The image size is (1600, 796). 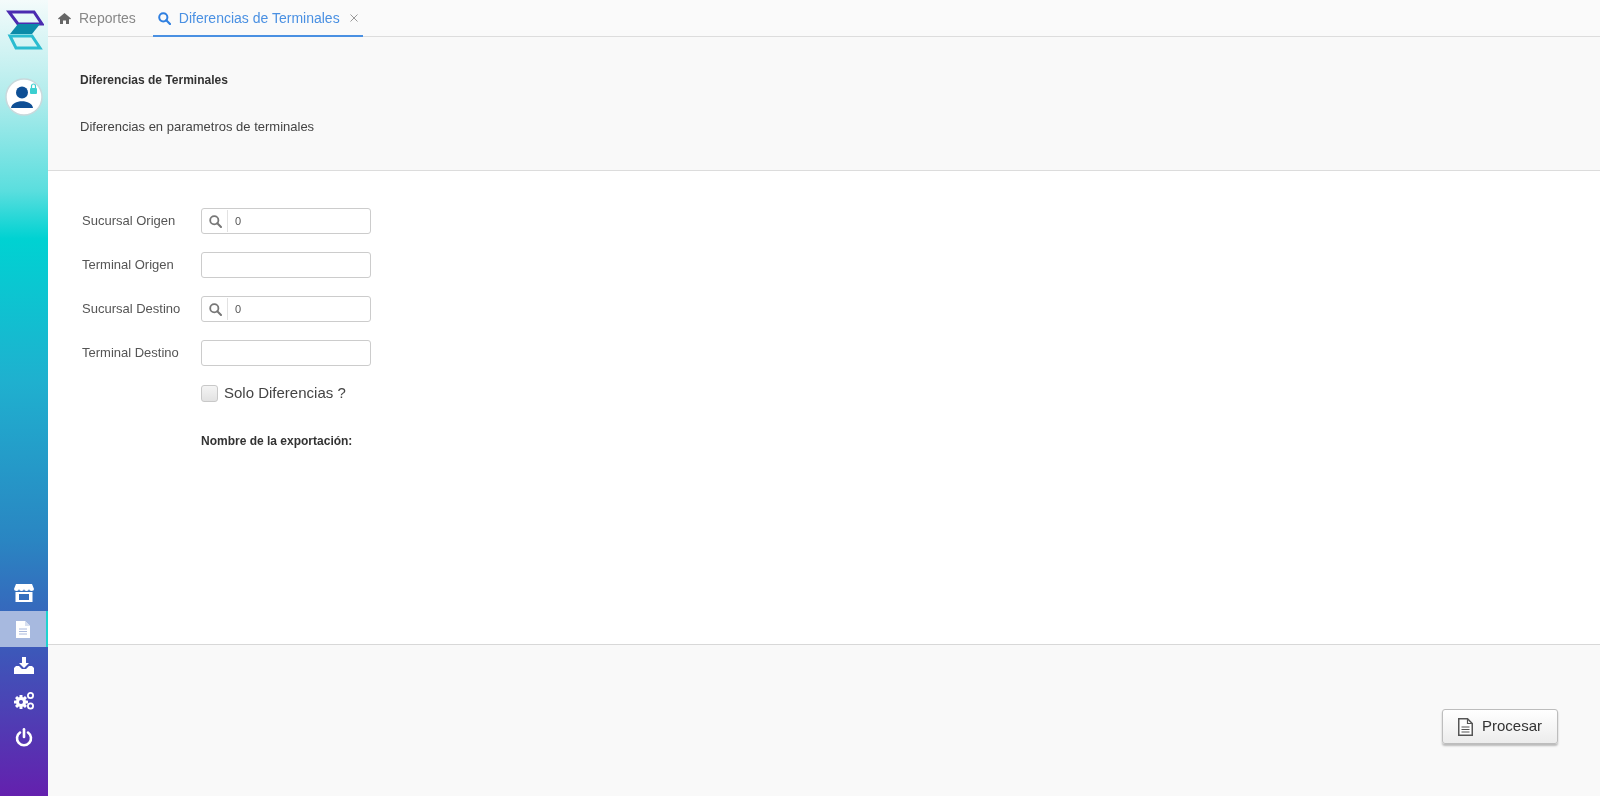 What do you see at coordinates (197, 127) in the screenshot?
I see `page-description: Diferencias en parametros de terminales` at bounding box center [197, 127].